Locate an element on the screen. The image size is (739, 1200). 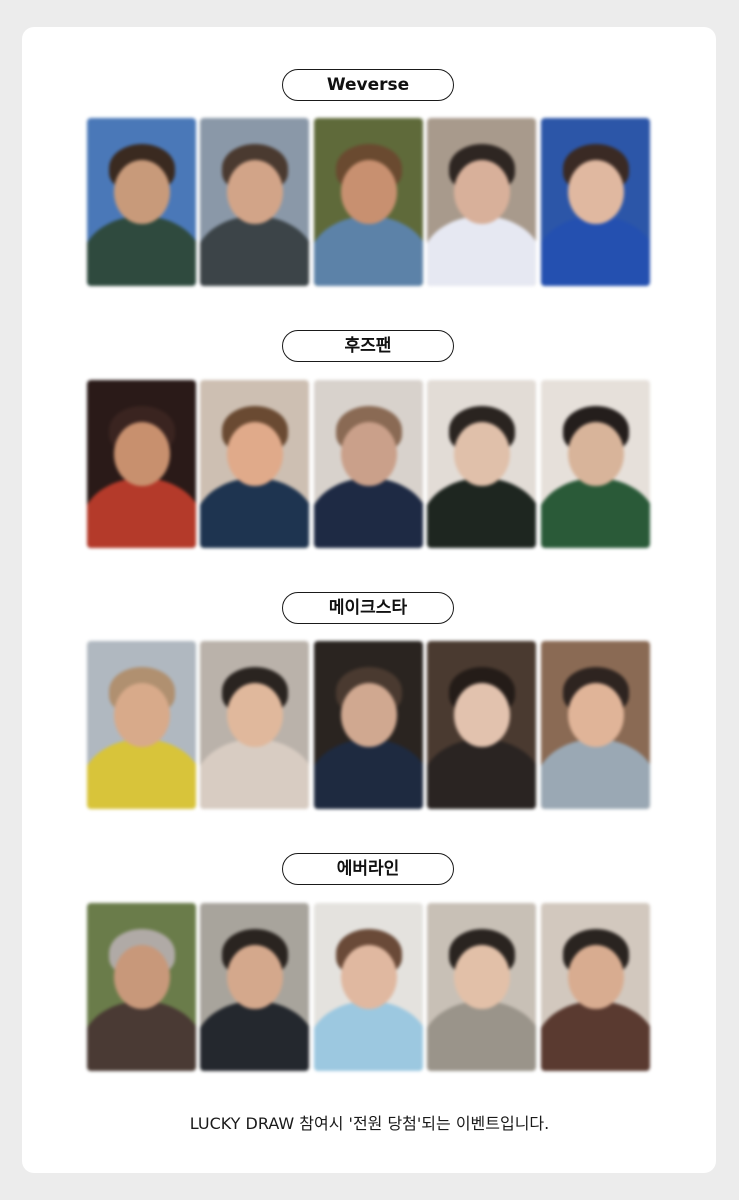
section-label-3: 에버라인 is located at coordinates (368, 869).